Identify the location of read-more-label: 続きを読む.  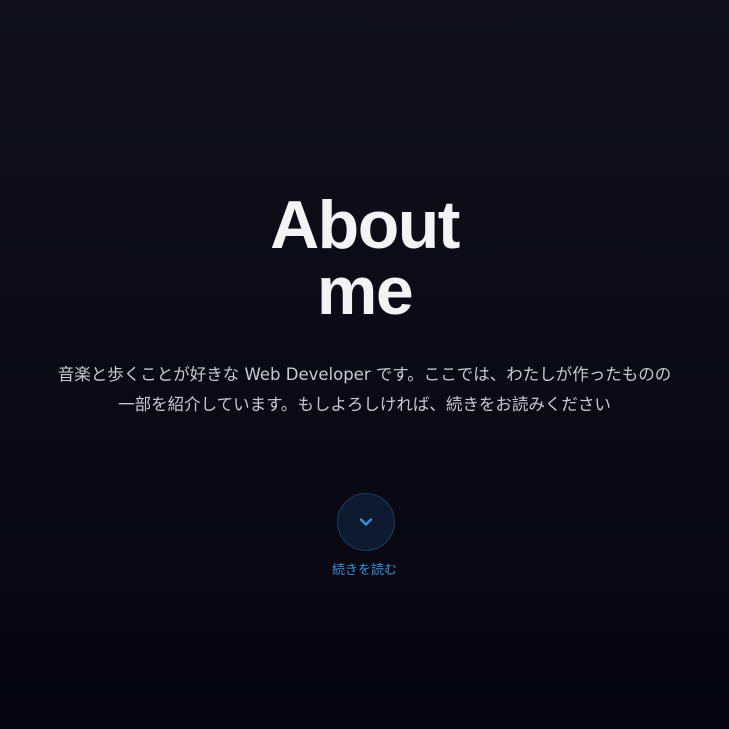
(364, 571).